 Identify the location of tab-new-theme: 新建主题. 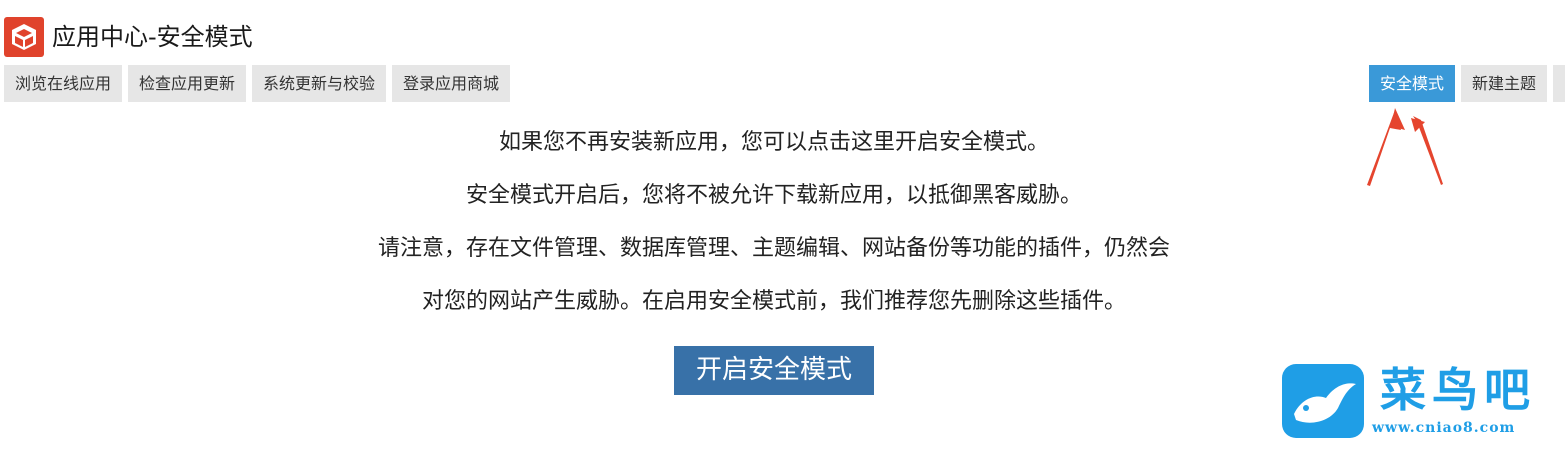
(1503, 83).